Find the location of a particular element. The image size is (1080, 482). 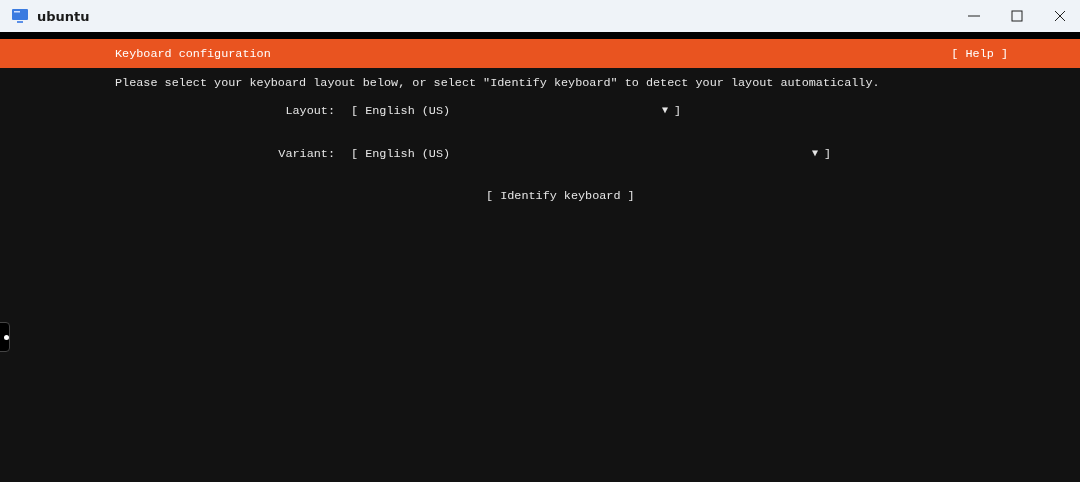

maximize-icon is located at coordinates (1017, 16).